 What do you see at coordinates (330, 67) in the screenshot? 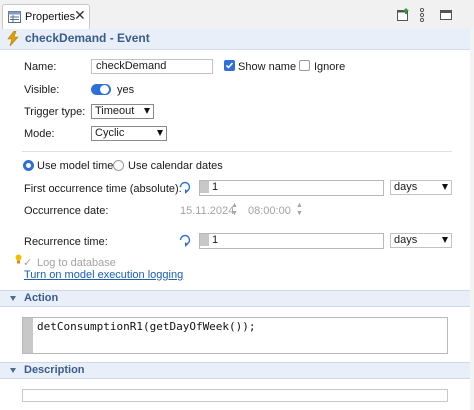
I see `ignore-label: Ignore` at bounding box center [330, 67].